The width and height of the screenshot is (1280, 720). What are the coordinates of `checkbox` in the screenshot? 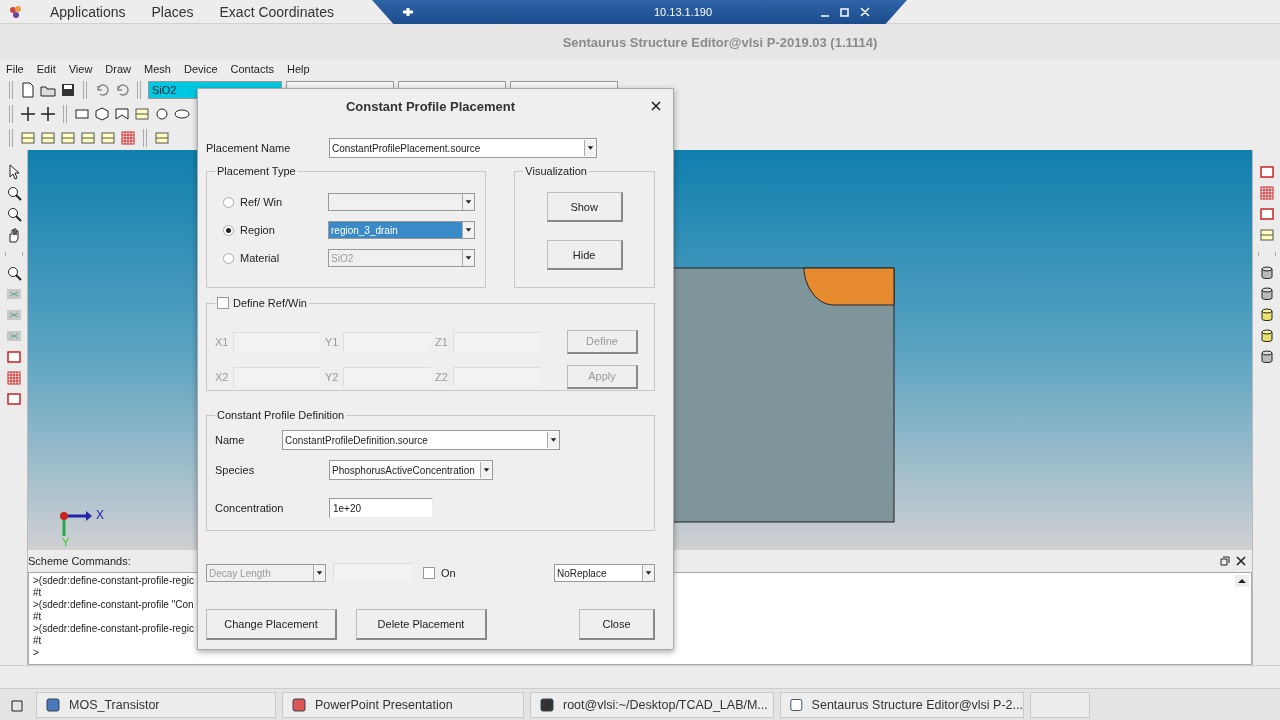 It's located at (223, 303).